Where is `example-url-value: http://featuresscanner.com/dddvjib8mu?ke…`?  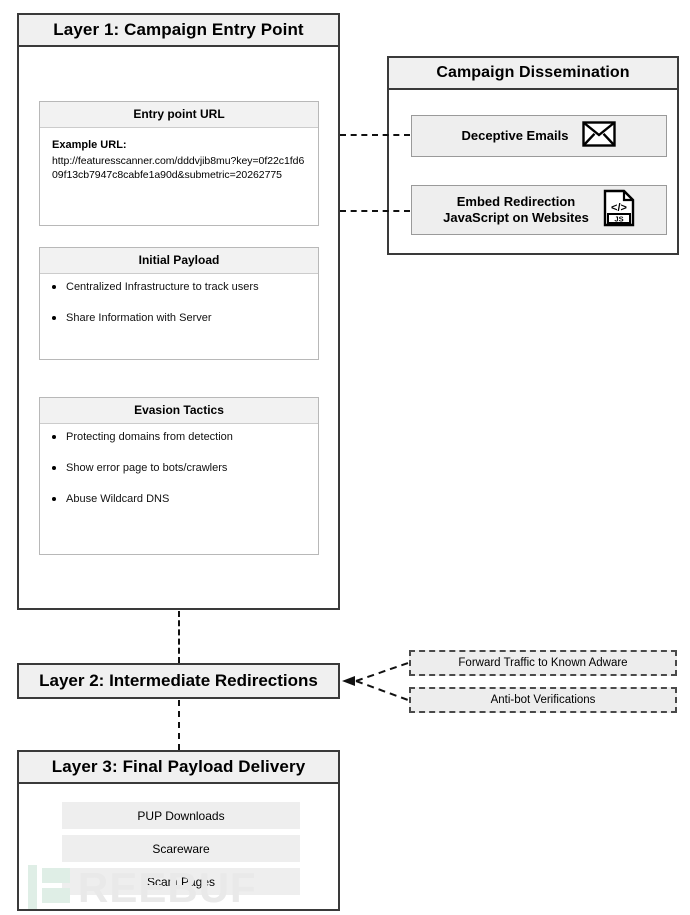
example-url-value: http://featuresscanner.com/dddvjib8mu?ke… is located at coordinates (178, 168).